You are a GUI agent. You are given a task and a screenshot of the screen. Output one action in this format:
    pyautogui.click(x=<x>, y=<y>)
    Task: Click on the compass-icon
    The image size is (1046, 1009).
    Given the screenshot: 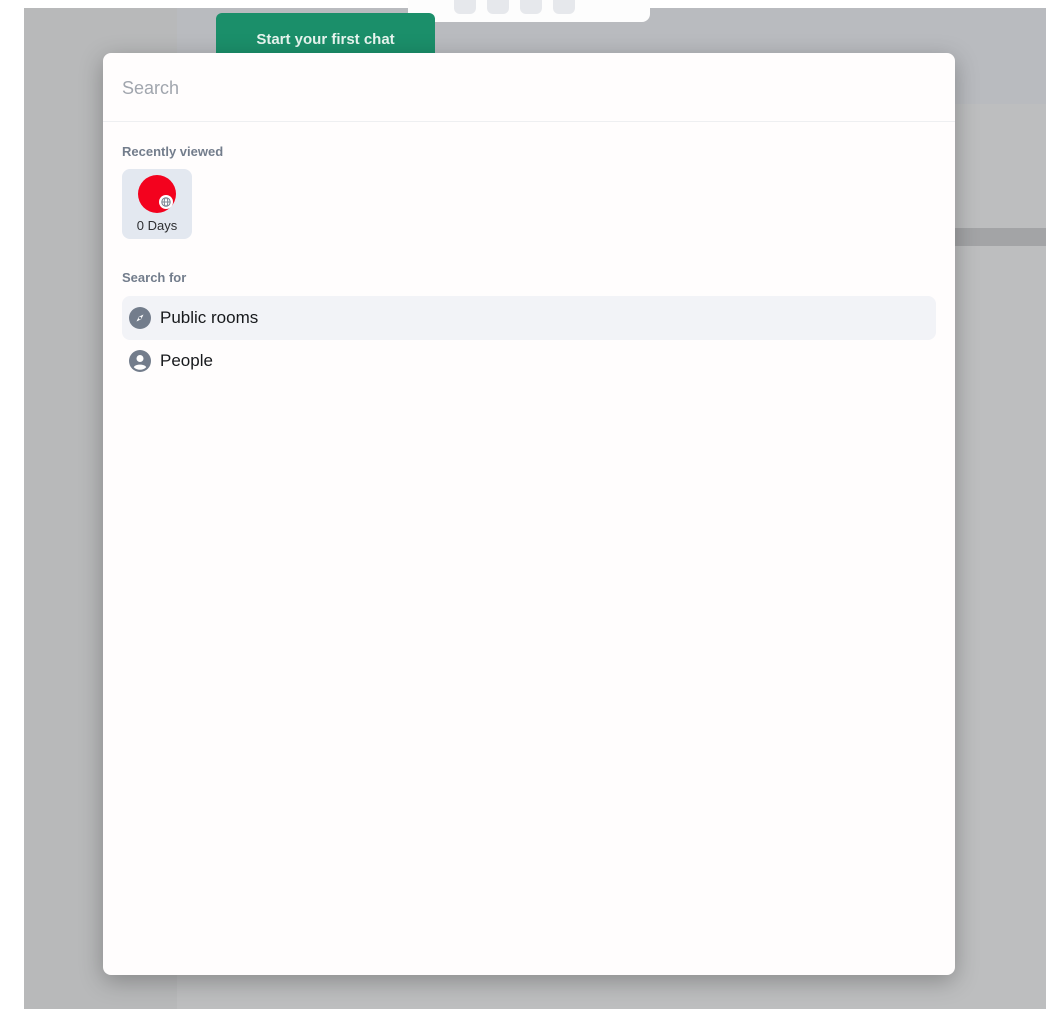 What is the action you would take?
    pyautogui.click(x=140, y=318)
    